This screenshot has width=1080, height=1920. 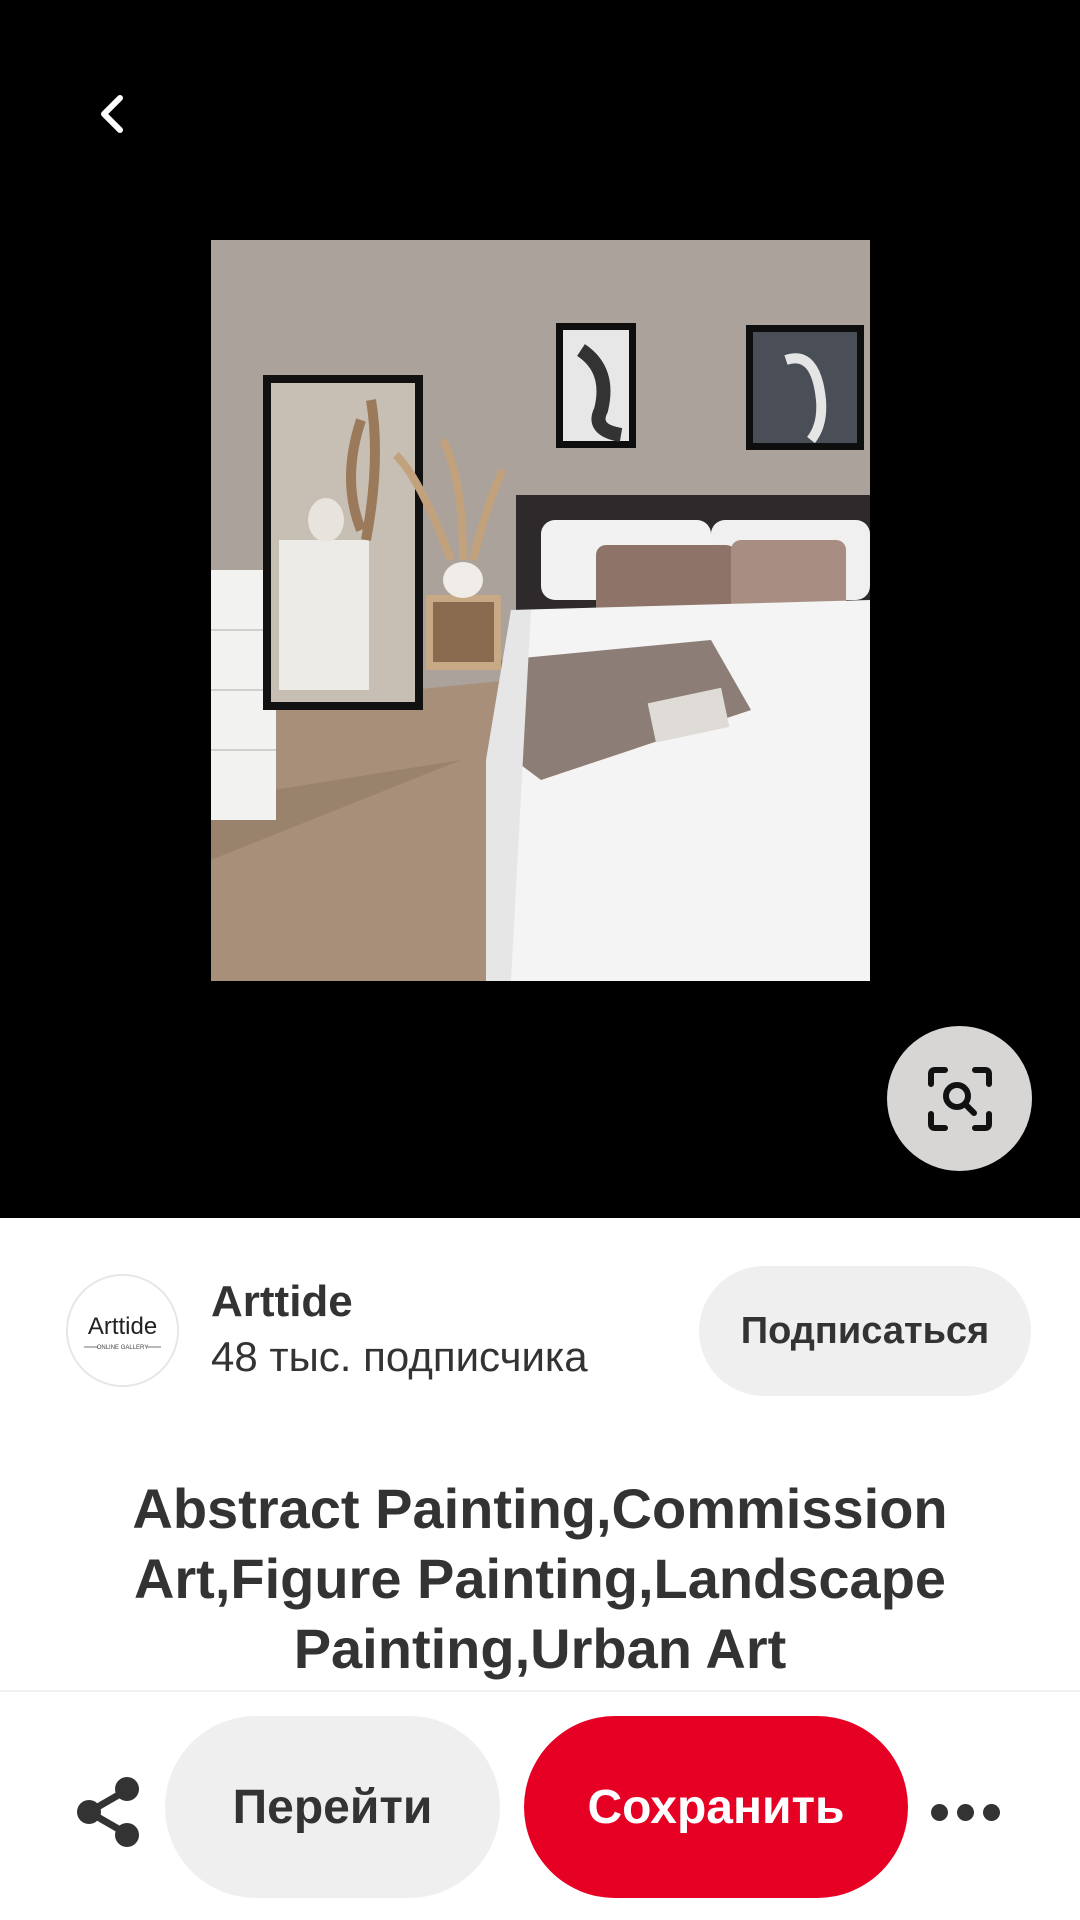 I want to click on bottom-action-bar: Перейти Сохранить, so click(x=540, y=1805).